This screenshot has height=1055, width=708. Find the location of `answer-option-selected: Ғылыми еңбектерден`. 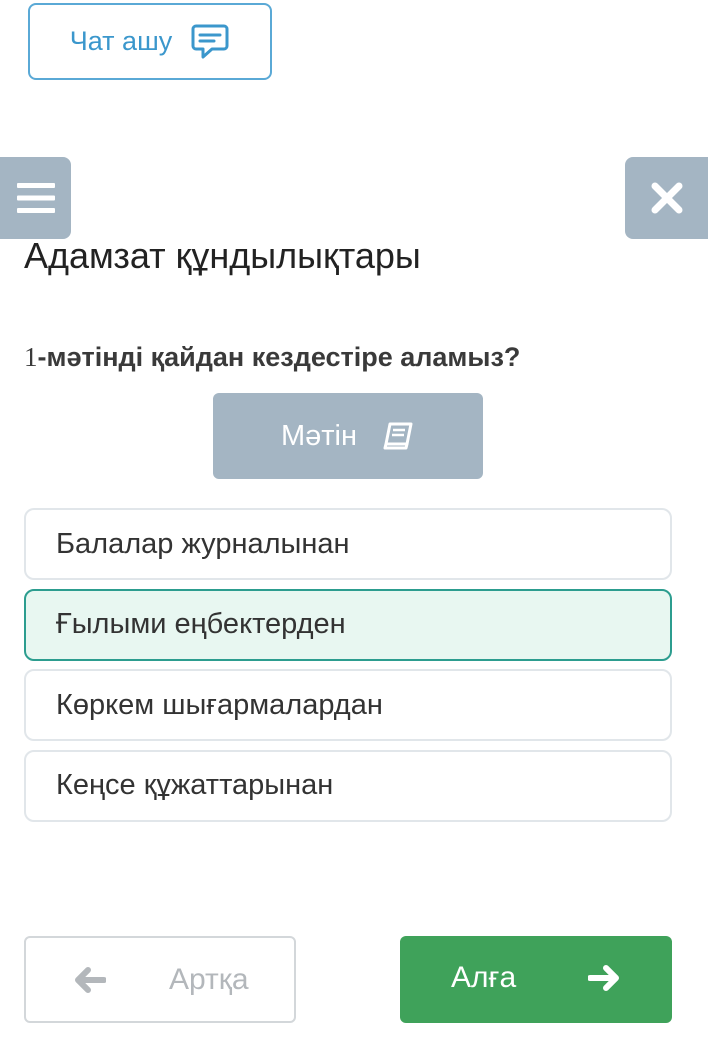

answer-option-selected: Ғылыми еңбектерден is located at coordinates (348, 624).